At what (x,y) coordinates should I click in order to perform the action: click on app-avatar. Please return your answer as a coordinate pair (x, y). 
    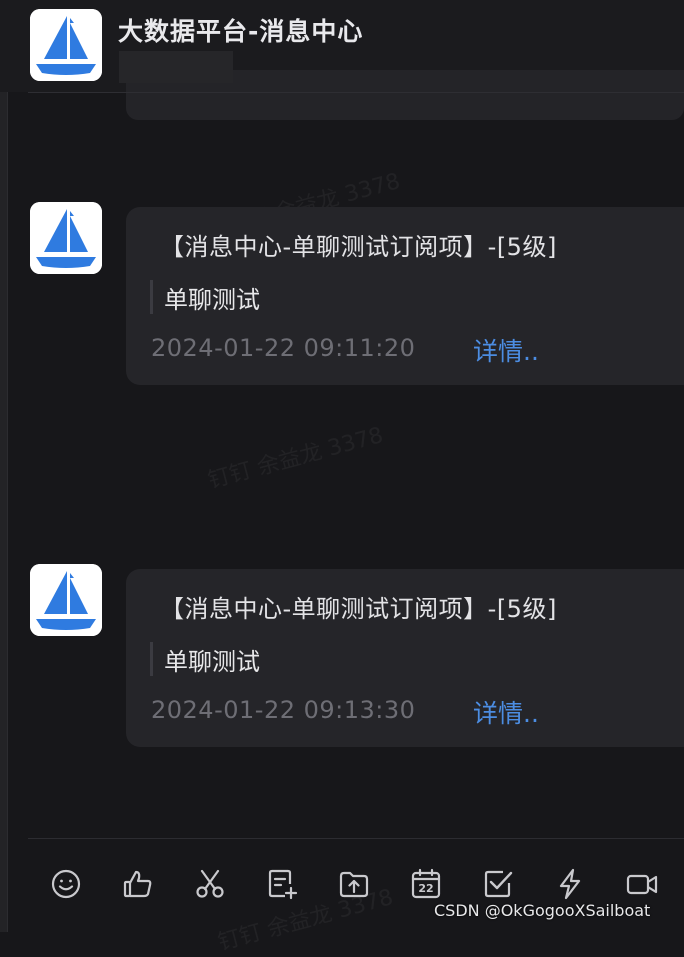
    Looking at the image, I should click on (66, 45).